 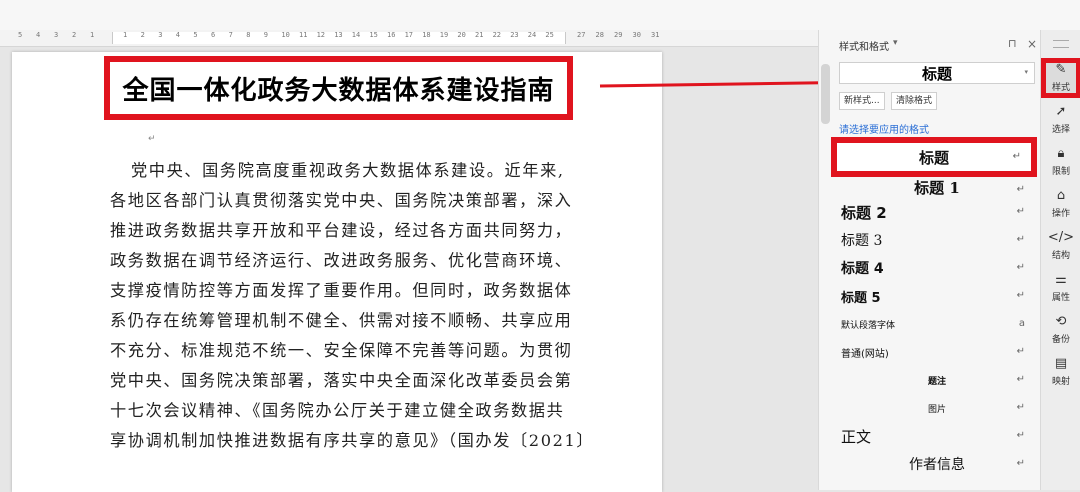 I want to click on body-line: 不充分、标准规范不统一、安全保障不完善等问题。为贯彻, so click(x=341, y=350).